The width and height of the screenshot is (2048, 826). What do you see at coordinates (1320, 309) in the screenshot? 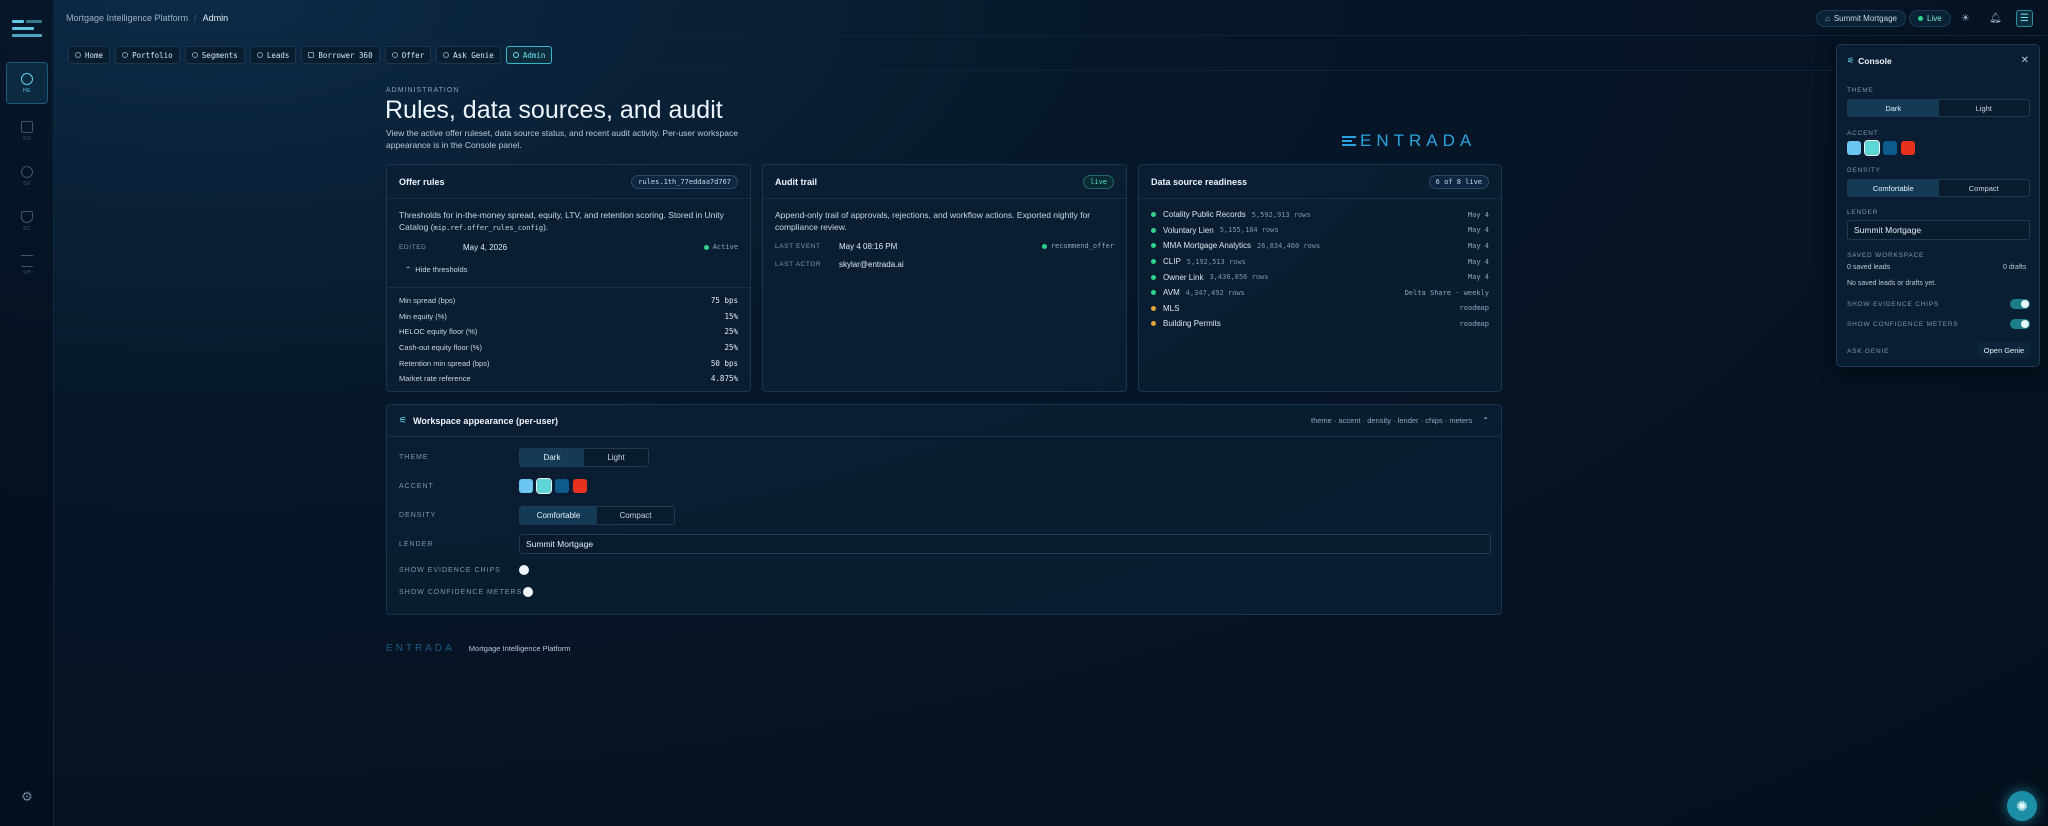
I see `data-source-row: MLS roadmap` at bounding box center [1320, 309].